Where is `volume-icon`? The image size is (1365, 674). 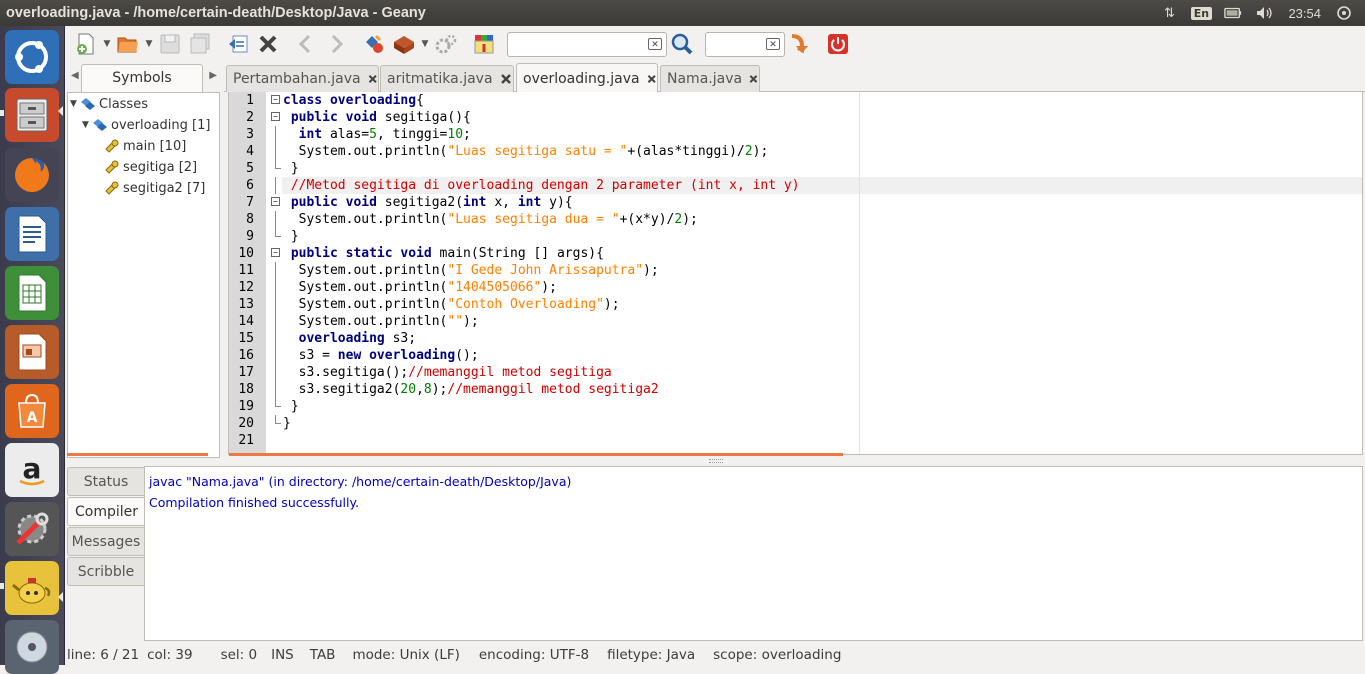
volume-icon is located at coordinates (1265, 13).